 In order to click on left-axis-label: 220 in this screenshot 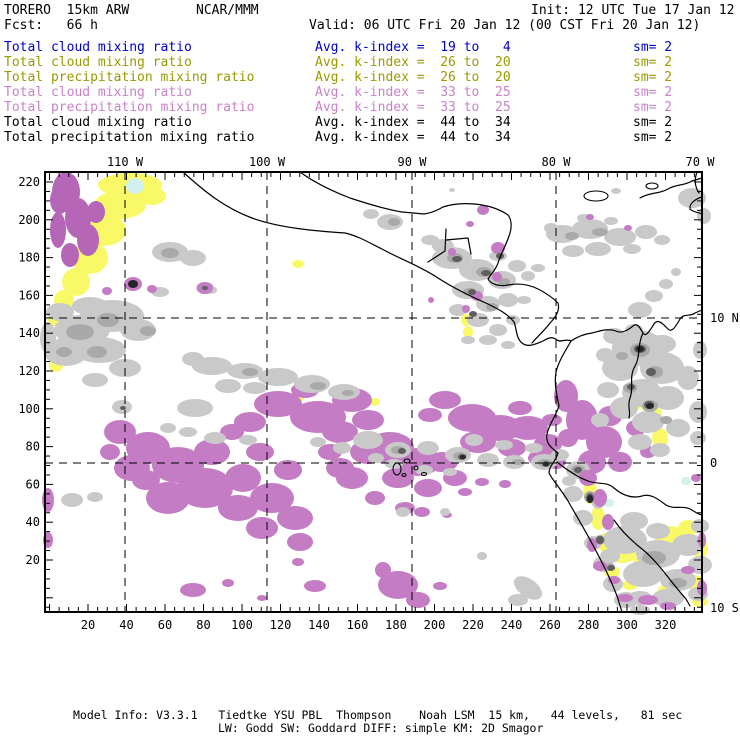, I will do `click(29, 182)`.